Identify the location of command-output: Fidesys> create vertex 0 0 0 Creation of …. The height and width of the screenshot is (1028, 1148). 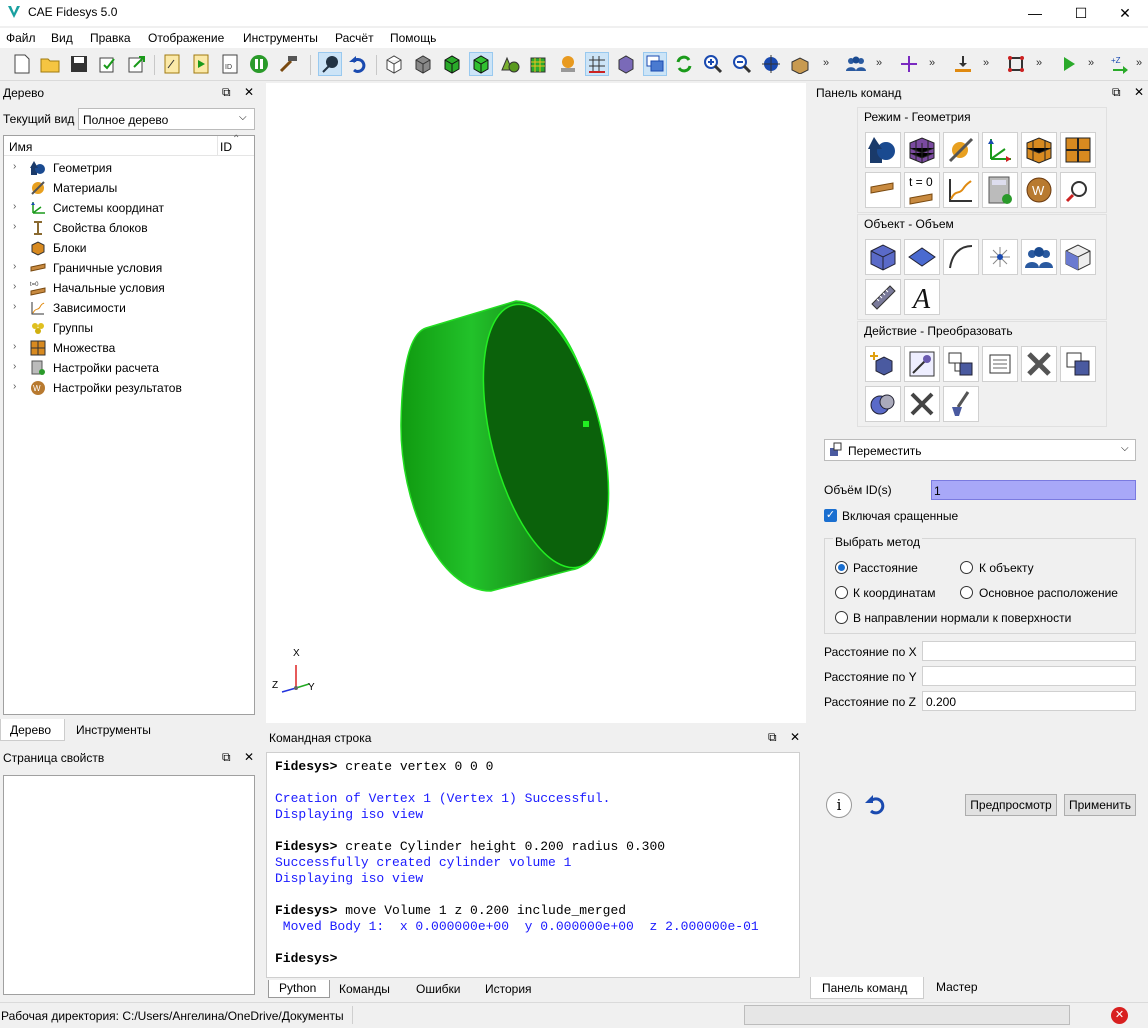
(533, 865).